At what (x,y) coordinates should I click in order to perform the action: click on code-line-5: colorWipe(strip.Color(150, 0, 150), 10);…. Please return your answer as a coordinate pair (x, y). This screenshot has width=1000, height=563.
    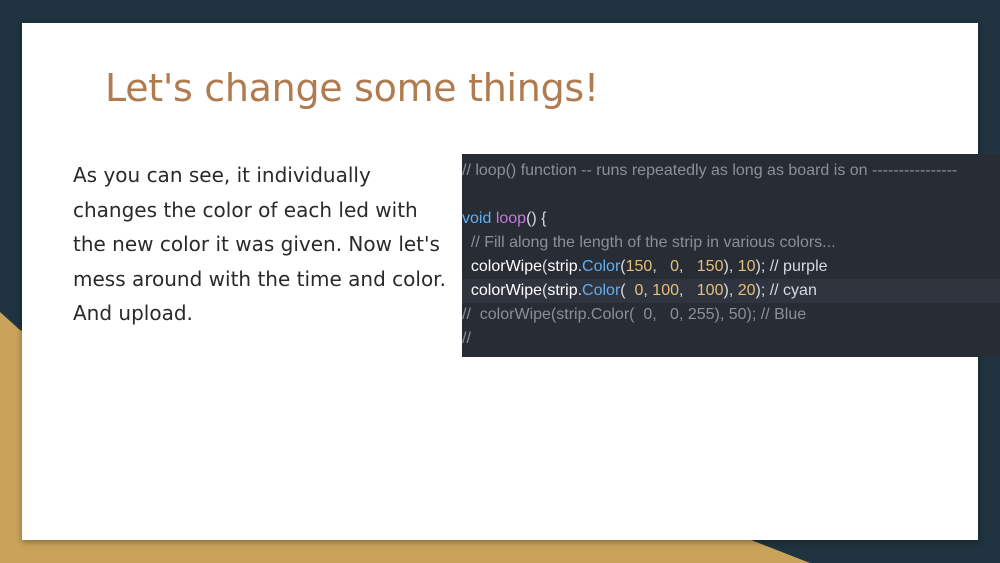
    Looking at the image, I should click on (649, 266).